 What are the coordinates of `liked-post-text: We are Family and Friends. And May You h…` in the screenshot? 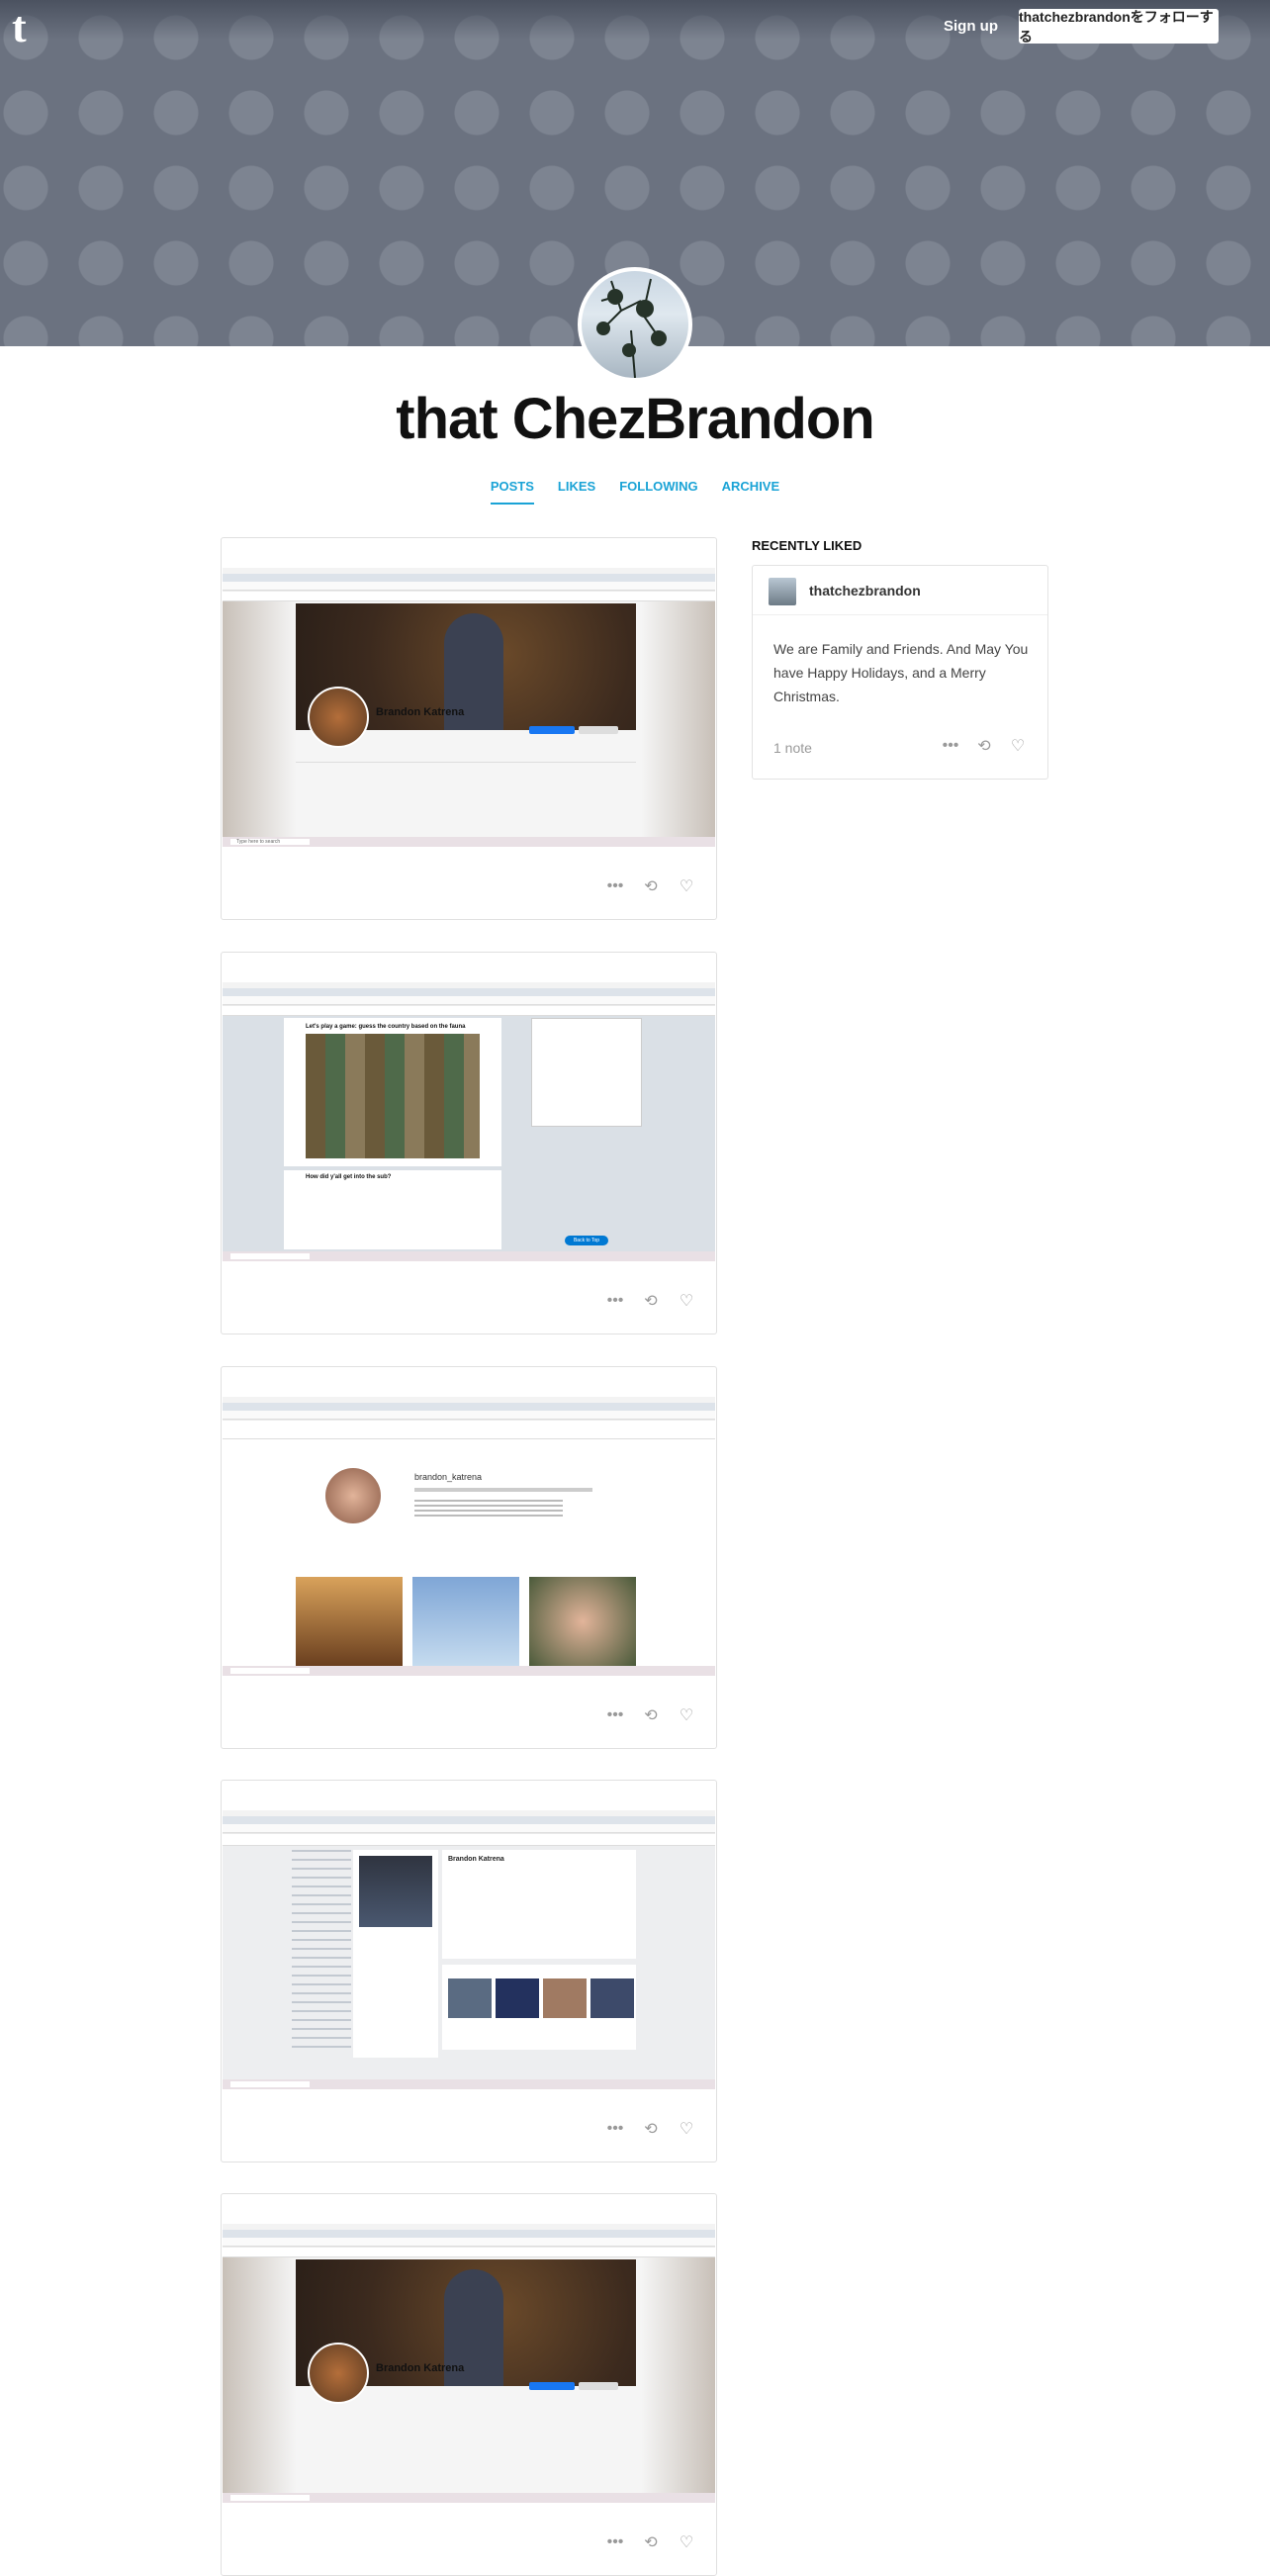 It's located at (901, 673).